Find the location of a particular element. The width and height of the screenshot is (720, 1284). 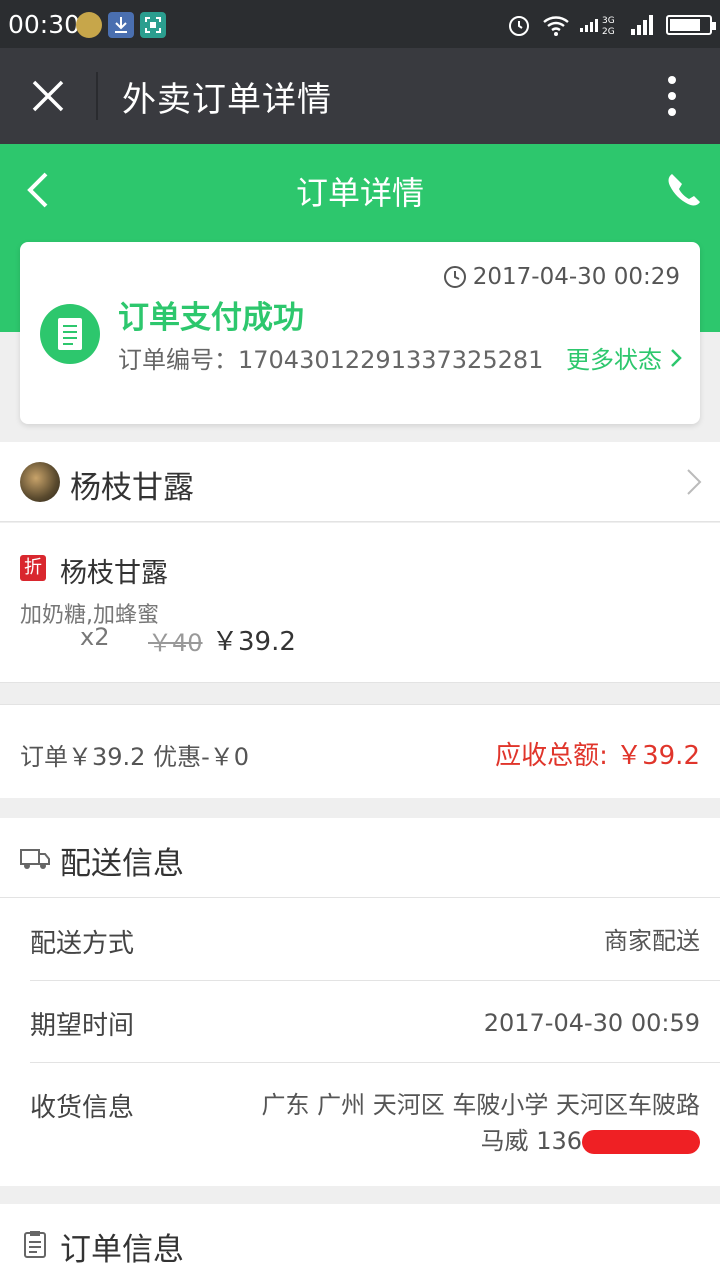

summary-total: 应收总额: ￥39.2 is located at coordinates (597, 756).